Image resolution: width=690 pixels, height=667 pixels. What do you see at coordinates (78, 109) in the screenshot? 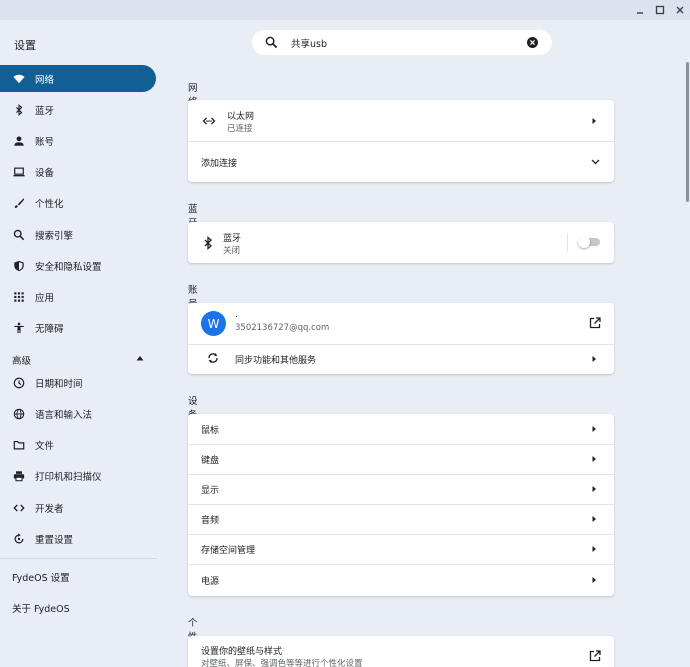
I see `sidebar-item-bluetooth: 蓝牙` at bounding box center [78, 109].